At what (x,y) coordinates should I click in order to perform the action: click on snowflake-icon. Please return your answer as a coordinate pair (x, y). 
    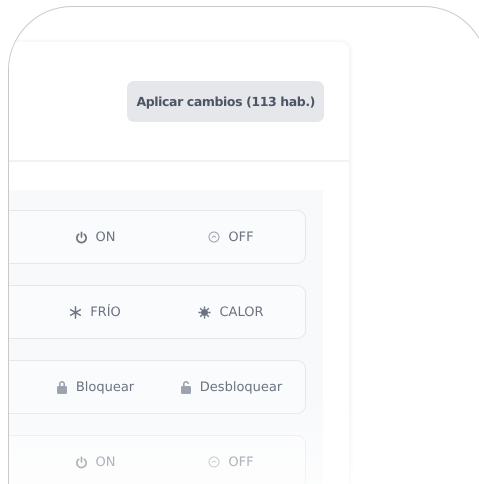
    Looking at the image, I should click on (75, 312).